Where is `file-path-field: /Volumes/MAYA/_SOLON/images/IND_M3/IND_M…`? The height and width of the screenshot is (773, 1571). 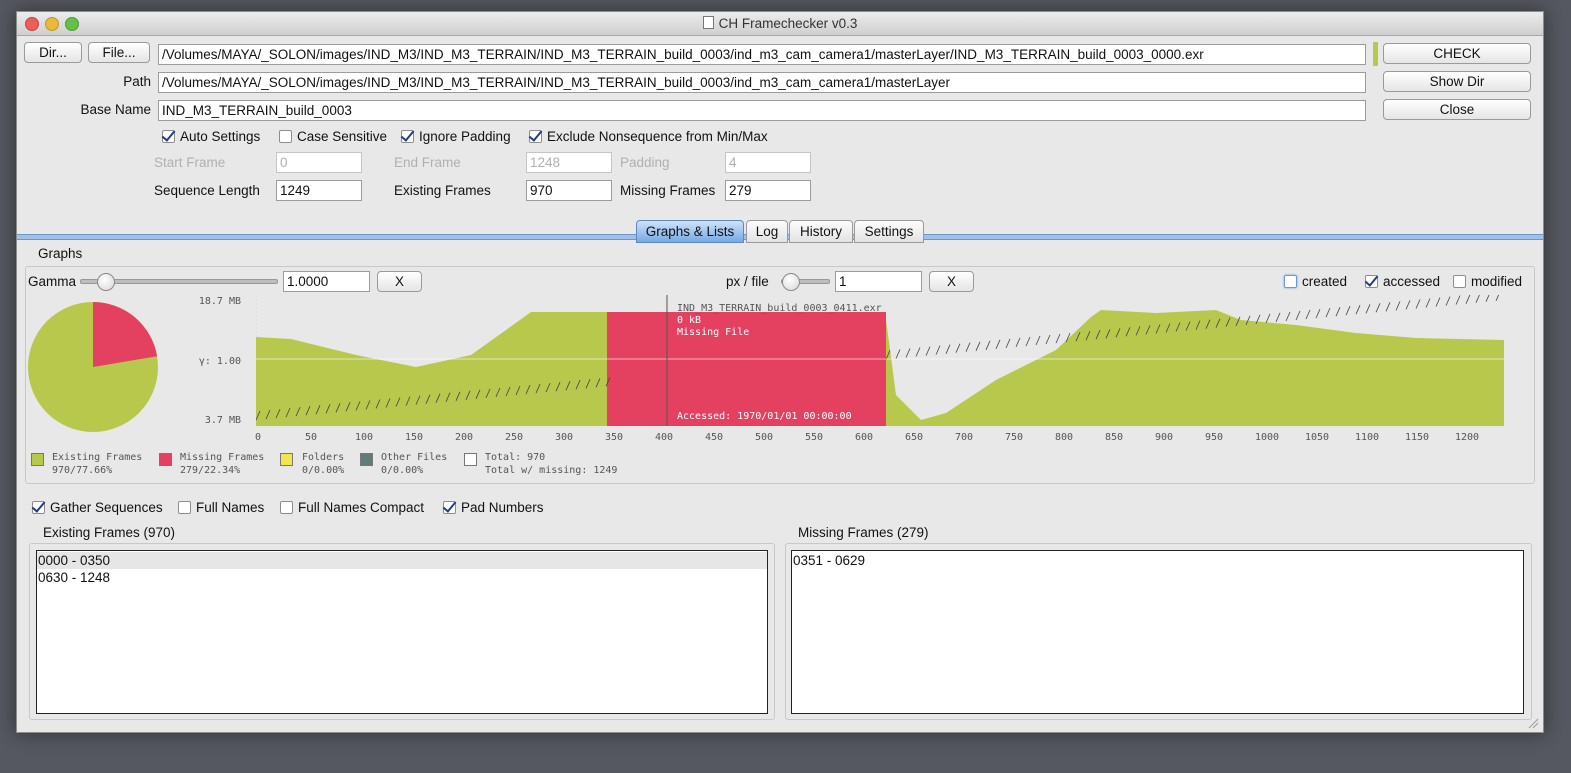 file-path-field: /Volumes/MAYA/_SOLON/images/IND_M3/IND_M… is located at coordinates (762, 54).